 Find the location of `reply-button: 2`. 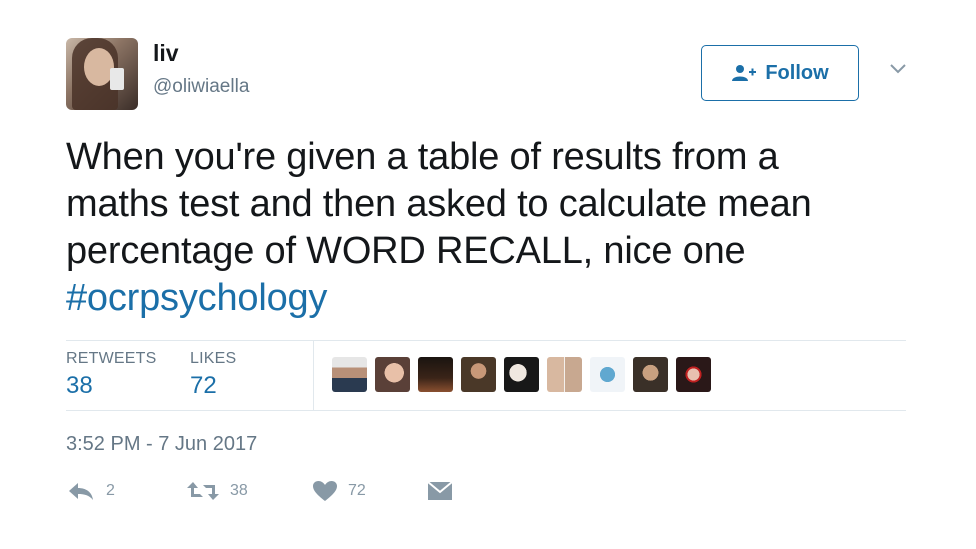

reply-button: 2 is located at coordinates (90, 491).